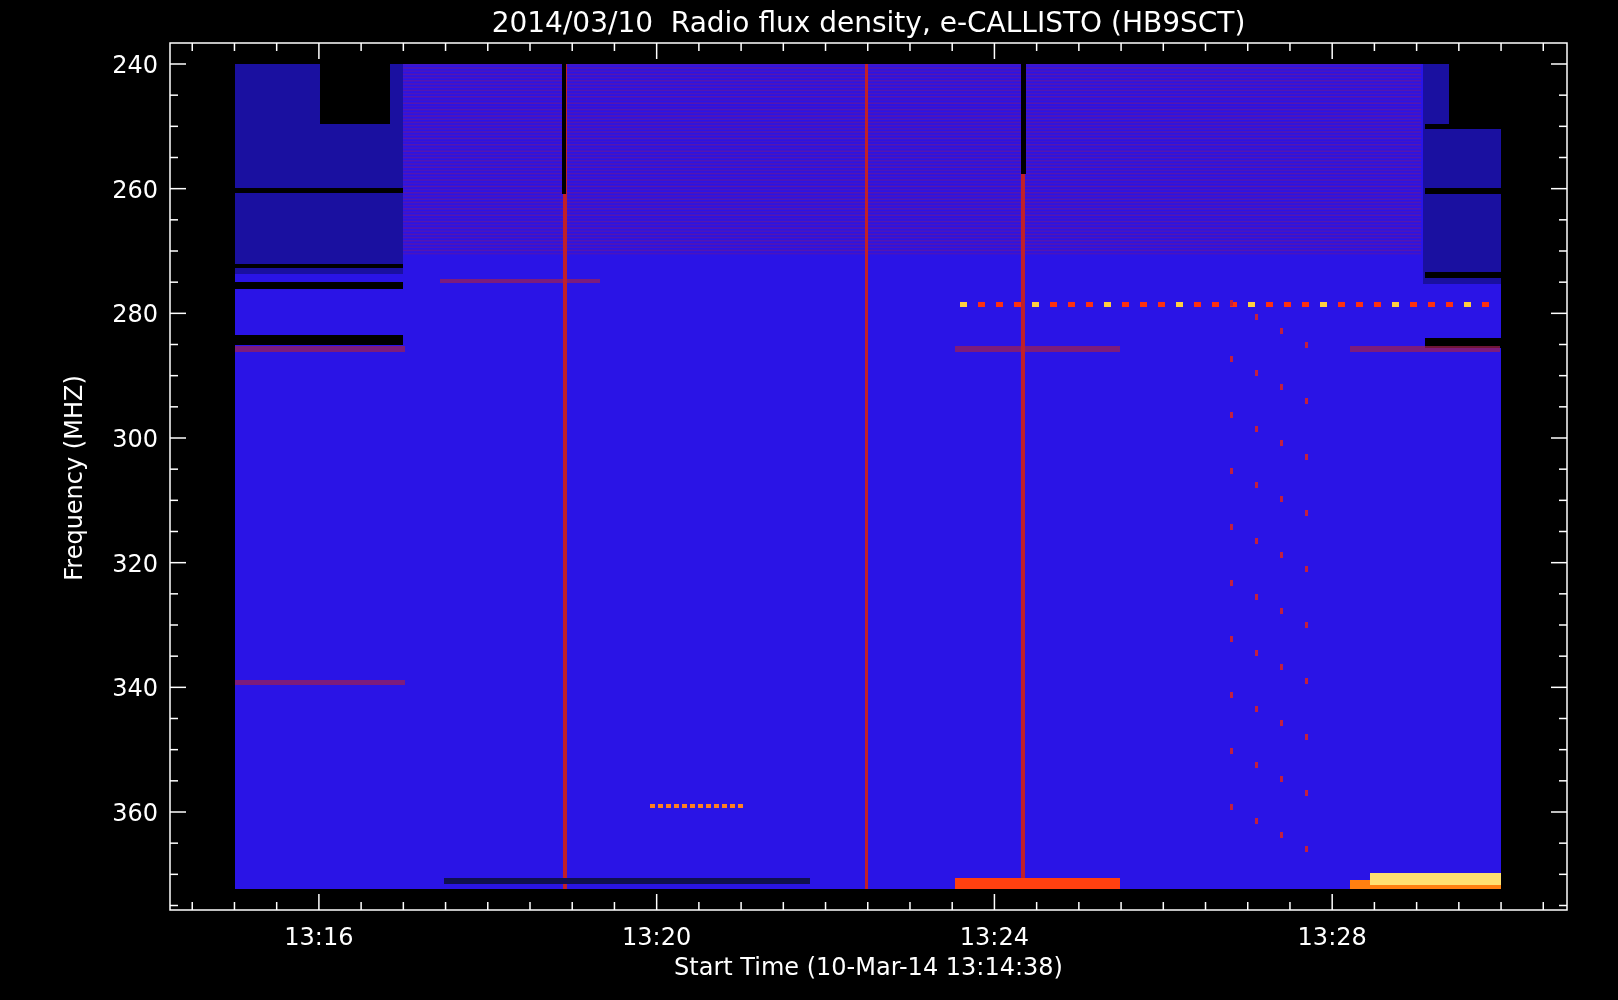 This screenshot has width=1618, height=1000. Describe the element at coordinates (868, 967) in the screenshot. I see `x-axis-label: Start Time (10-Mar-14 13:14:38)` at that location.